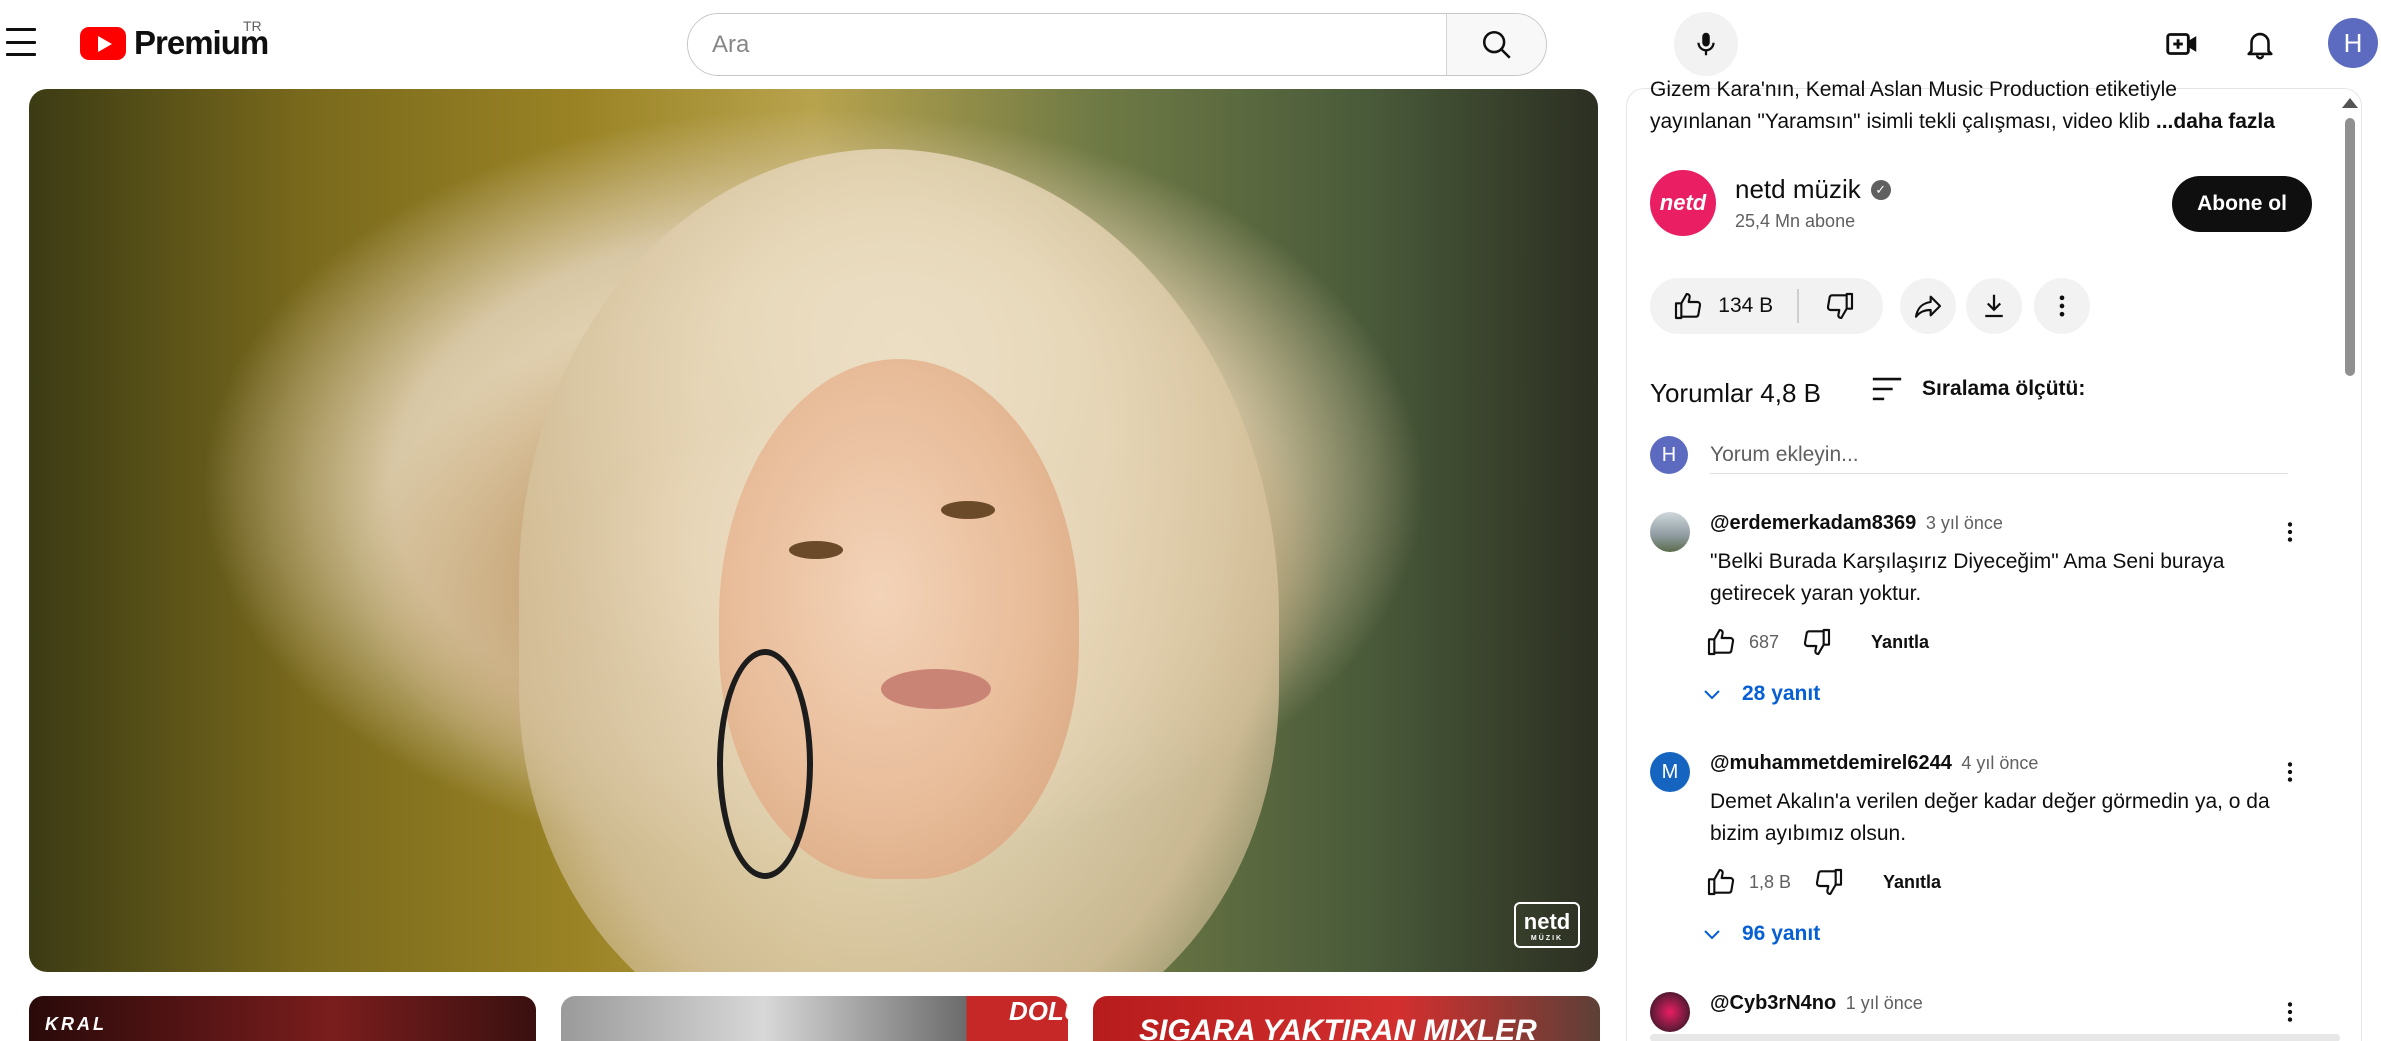 This screenshot has height=1041, width=2381. I want to click on bell-icon, so click(2260, 46).